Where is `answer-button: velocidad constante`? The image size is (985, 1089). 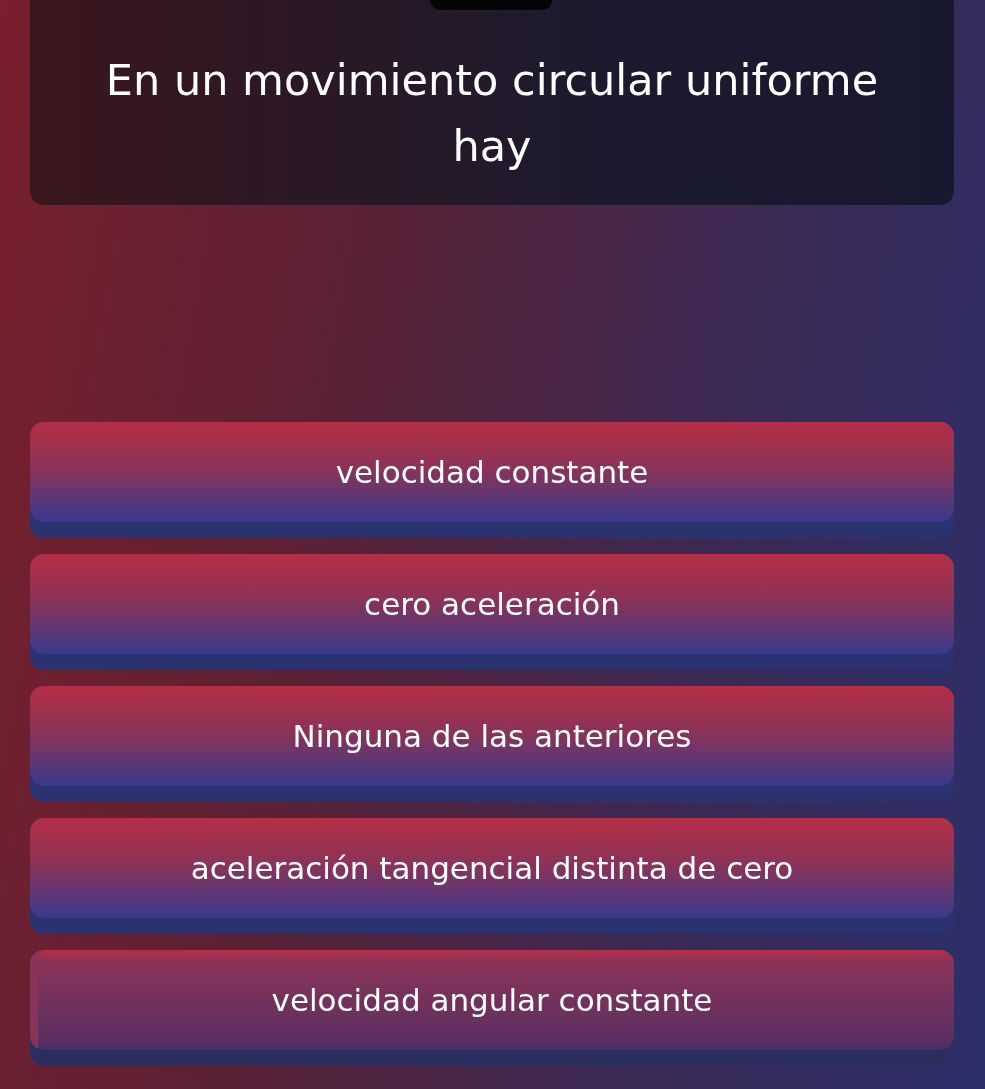 answer-button: velocidad constante is located at coordinates (492, 480).